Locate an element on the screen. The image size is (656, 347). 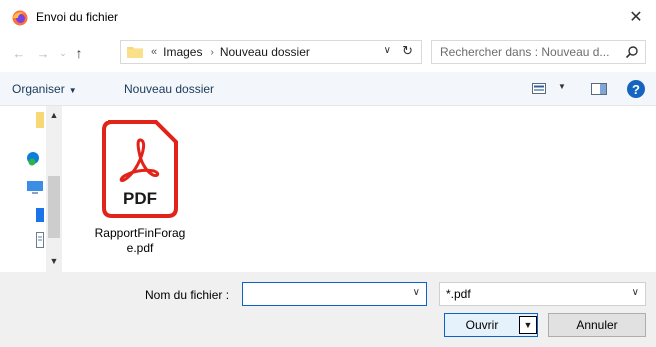
view-dropdown-icon: ▼ is located at coordinates (562, 86).